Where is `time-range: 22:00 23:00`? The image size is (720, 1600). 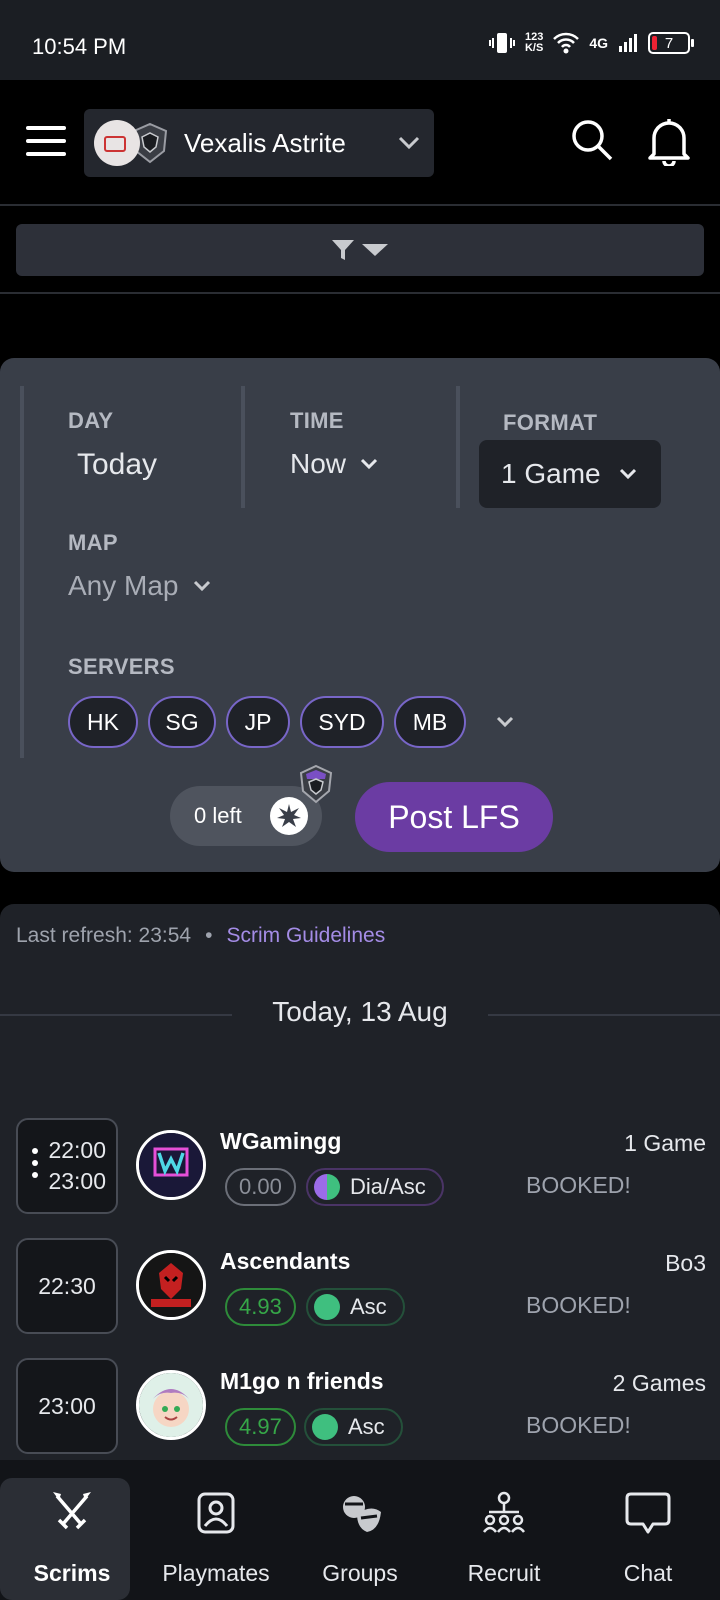 time-range: 22:00 23:00 is located at coordinates (67, 1166).